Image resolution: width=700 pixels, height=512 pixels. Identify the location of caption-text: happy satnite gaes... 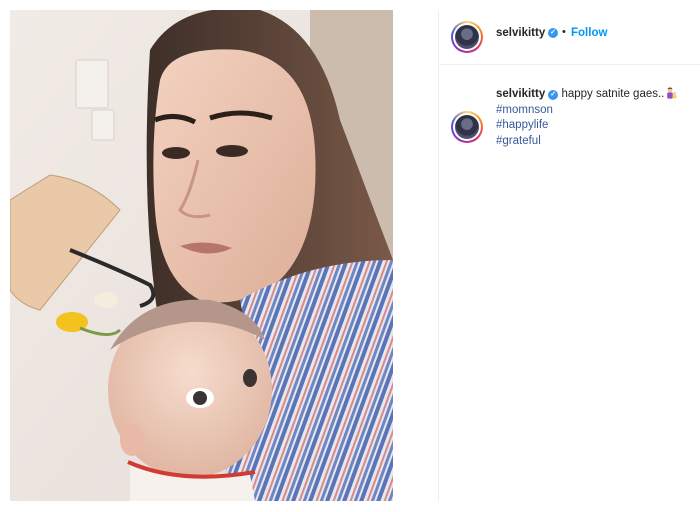
(613, 94).